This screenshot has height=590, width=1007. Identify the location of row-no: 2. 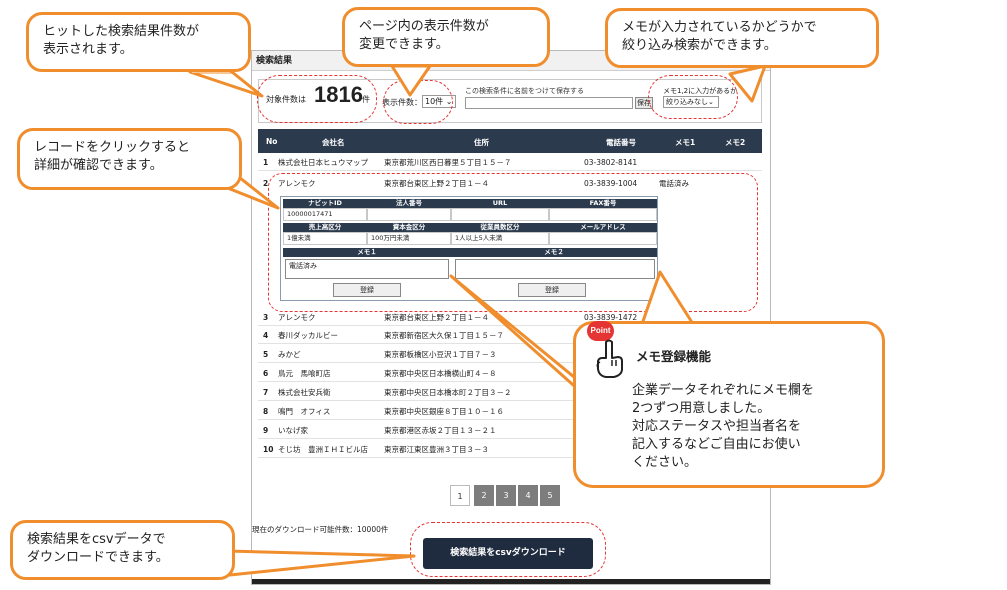
(266, 183).